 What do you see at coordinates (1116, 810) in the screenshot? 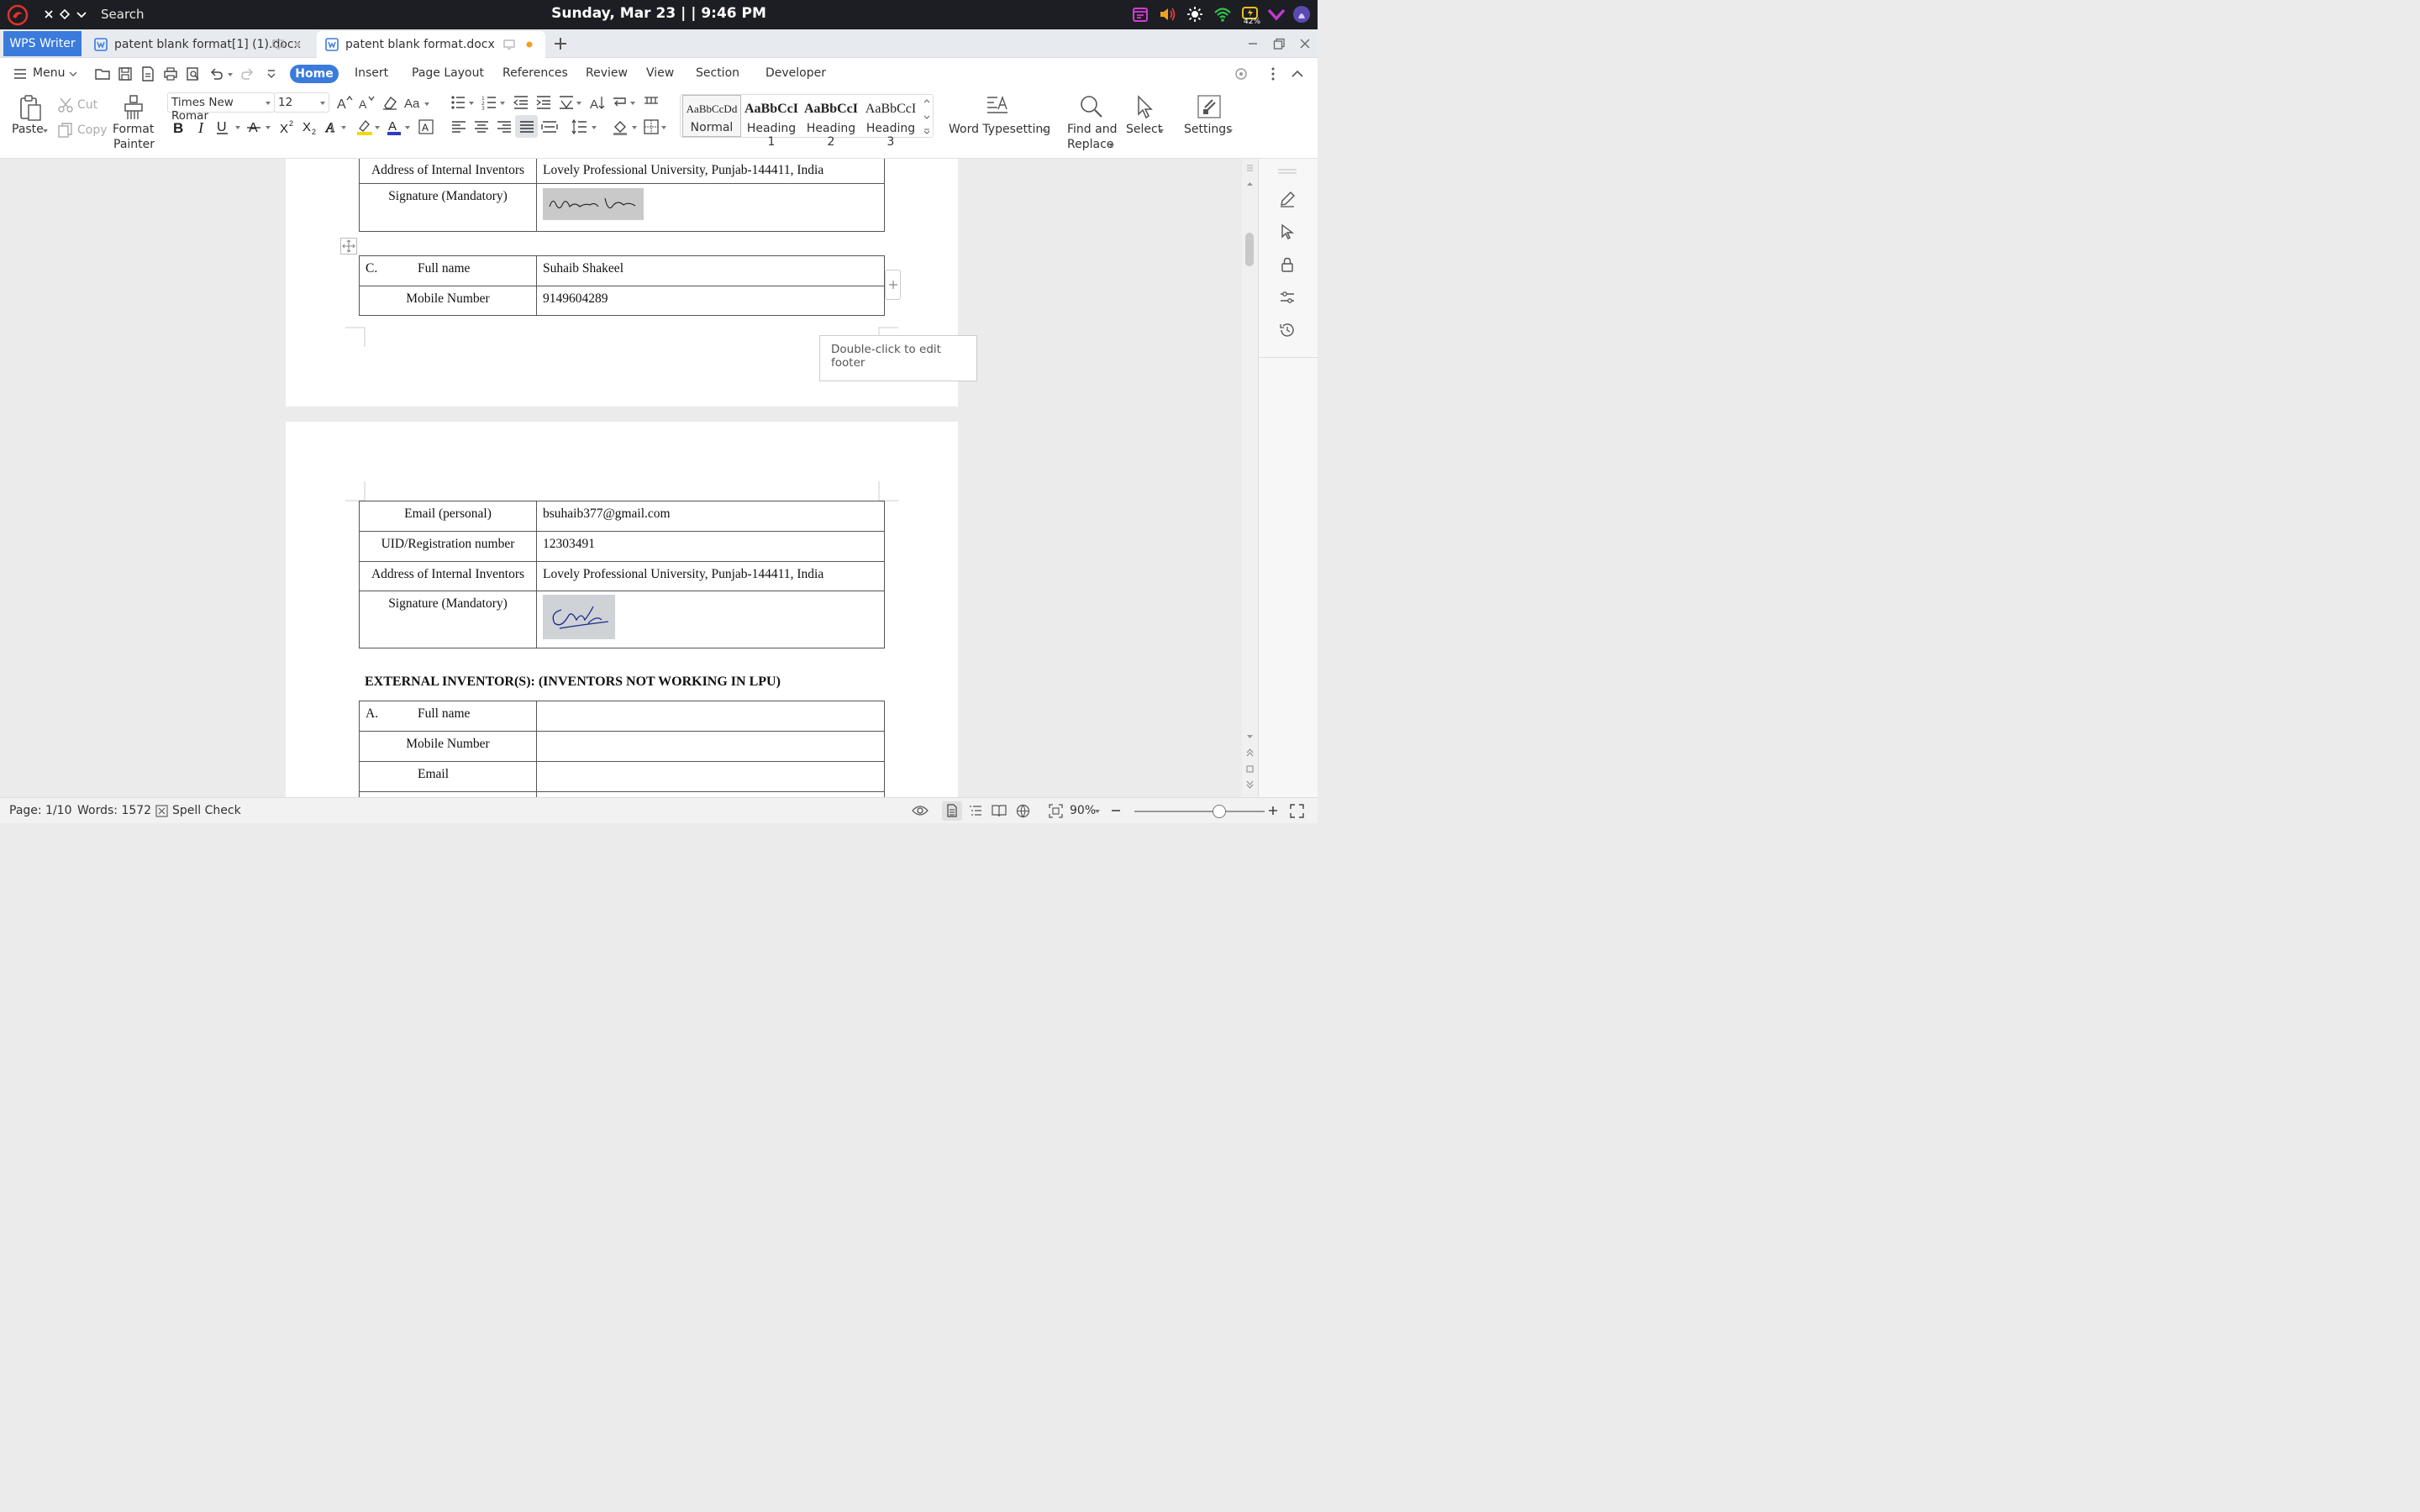
I see `zoom-out-icon` at bounding box center [1116, 810].